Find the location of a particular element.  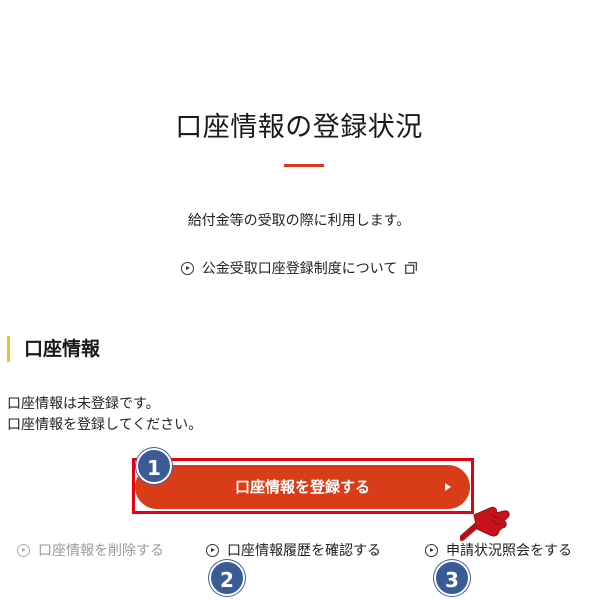

external-window-icon is located at coordinates (411, 268).